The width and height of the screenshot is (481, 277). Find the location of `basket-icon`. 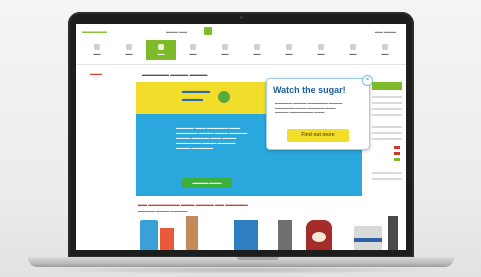

basket-icon is located at coordinates (208, 31).